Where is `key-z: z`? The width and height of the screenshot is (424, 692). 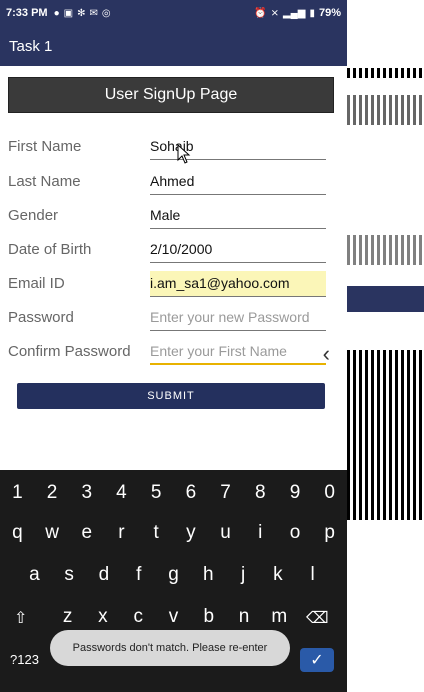
key-z: z is located at coordinates (67, 617).